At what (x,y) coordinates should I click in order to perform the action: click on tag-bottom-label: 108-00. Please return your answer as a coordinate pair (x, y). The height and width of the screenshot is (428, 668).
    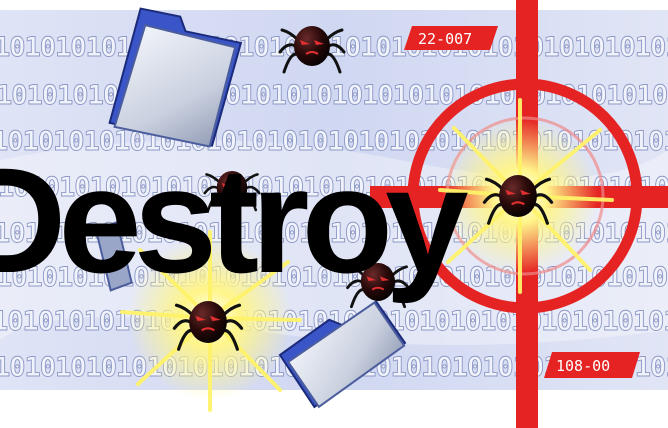
    Looking at the image, I should click on (583, 366).